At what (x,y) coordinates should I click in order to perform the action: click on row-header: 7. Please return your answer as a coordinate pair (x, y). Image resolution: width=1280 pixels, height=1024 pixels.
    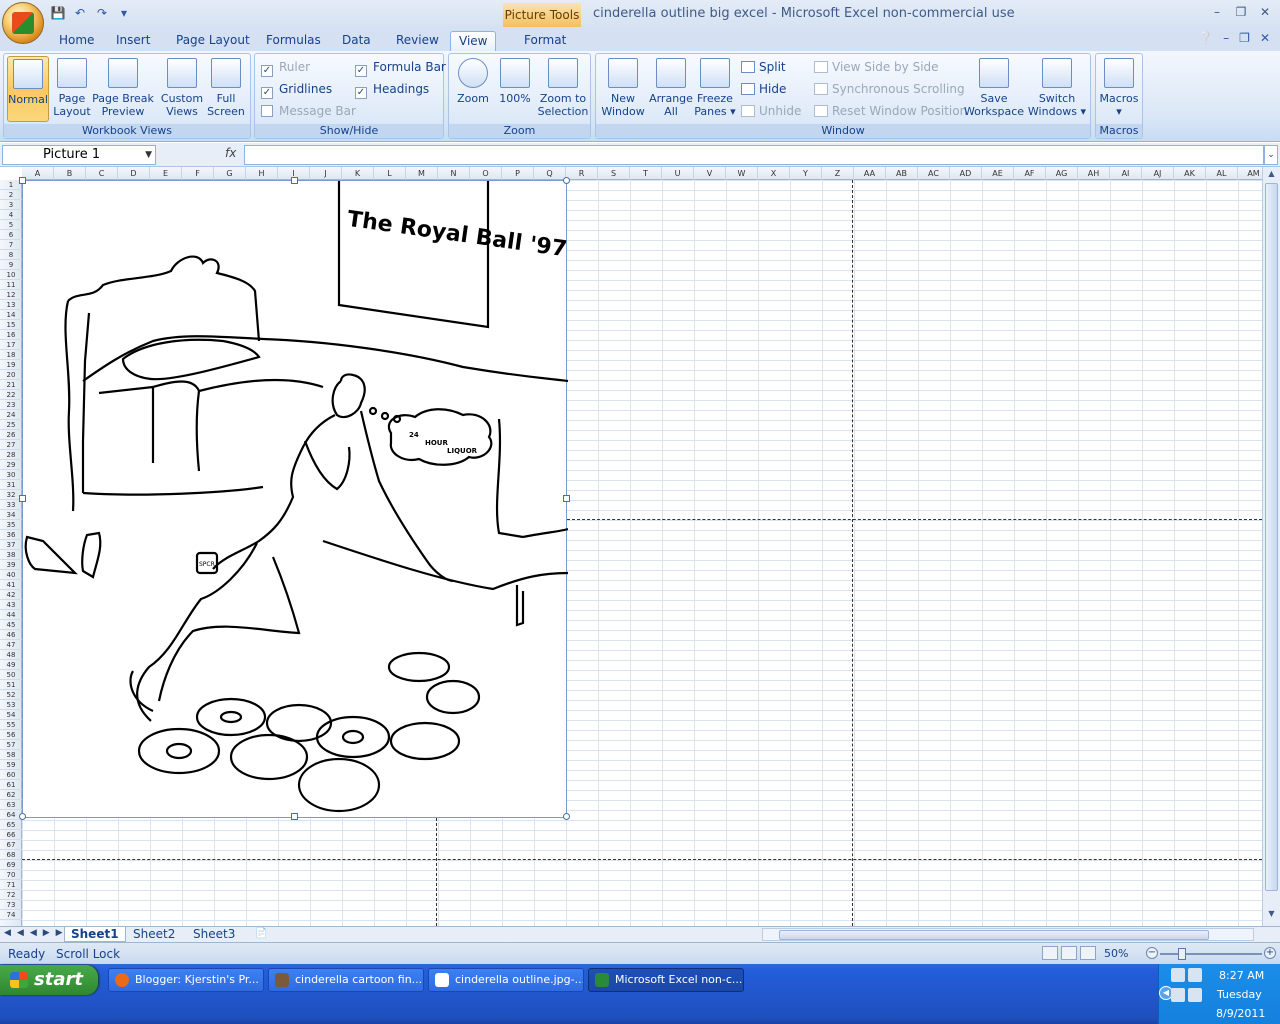
    Looking at the image, I should click on (11, 245).